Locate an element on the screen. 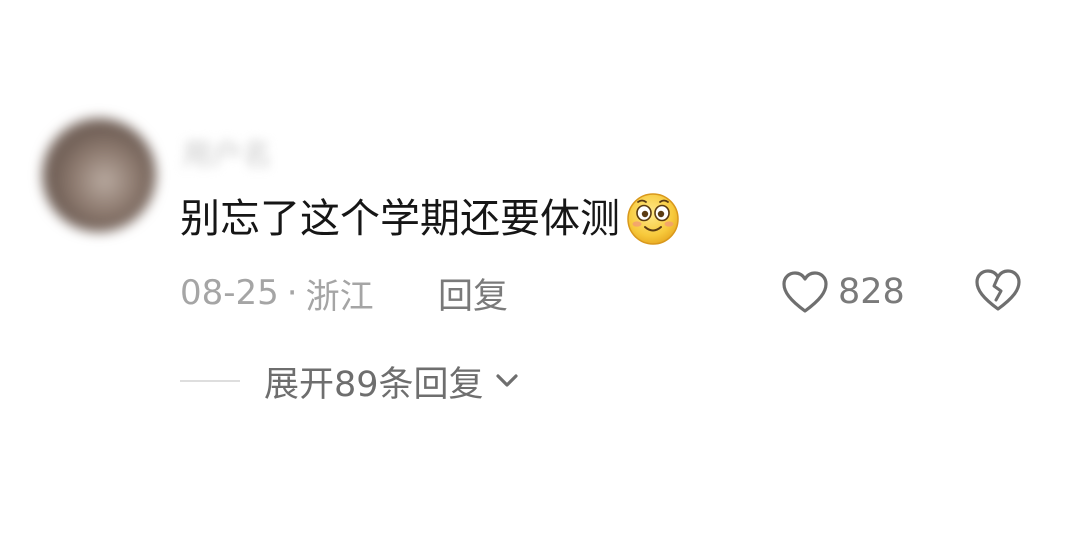 The image size is (1080, 540). avatar is located at coordinates (99, 175).